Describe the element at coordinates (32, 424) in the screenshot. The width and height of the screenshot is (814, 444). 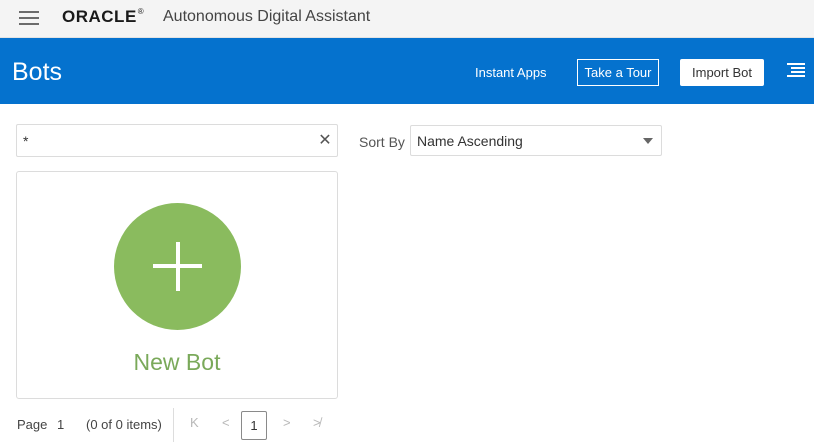
I see `pager-page-label: Page` at that location.